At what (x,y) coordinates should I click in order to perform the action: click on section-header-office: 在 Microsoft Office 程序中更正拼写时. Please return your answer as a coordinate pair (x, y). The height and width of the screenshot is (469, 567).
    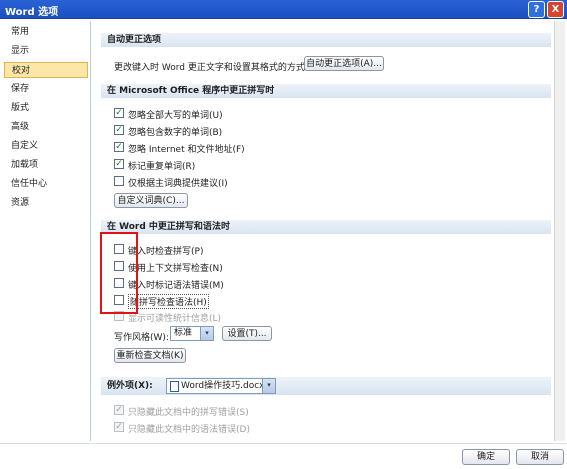
    Looking at the image, I should click on (326, 91).